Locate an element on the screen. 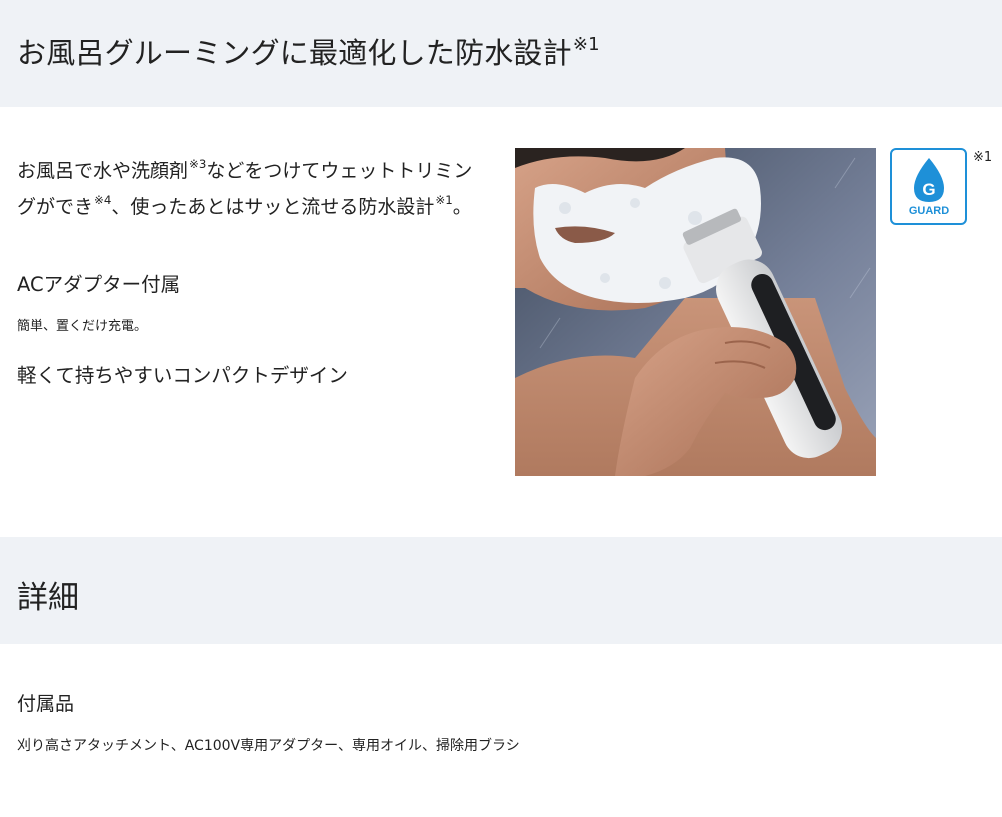 Image resolution: width=1002 pixels, height=817 pixels. section-title: お風呂グルーミングに最適化した防水設計※1 is located at coordinates (308, 51).